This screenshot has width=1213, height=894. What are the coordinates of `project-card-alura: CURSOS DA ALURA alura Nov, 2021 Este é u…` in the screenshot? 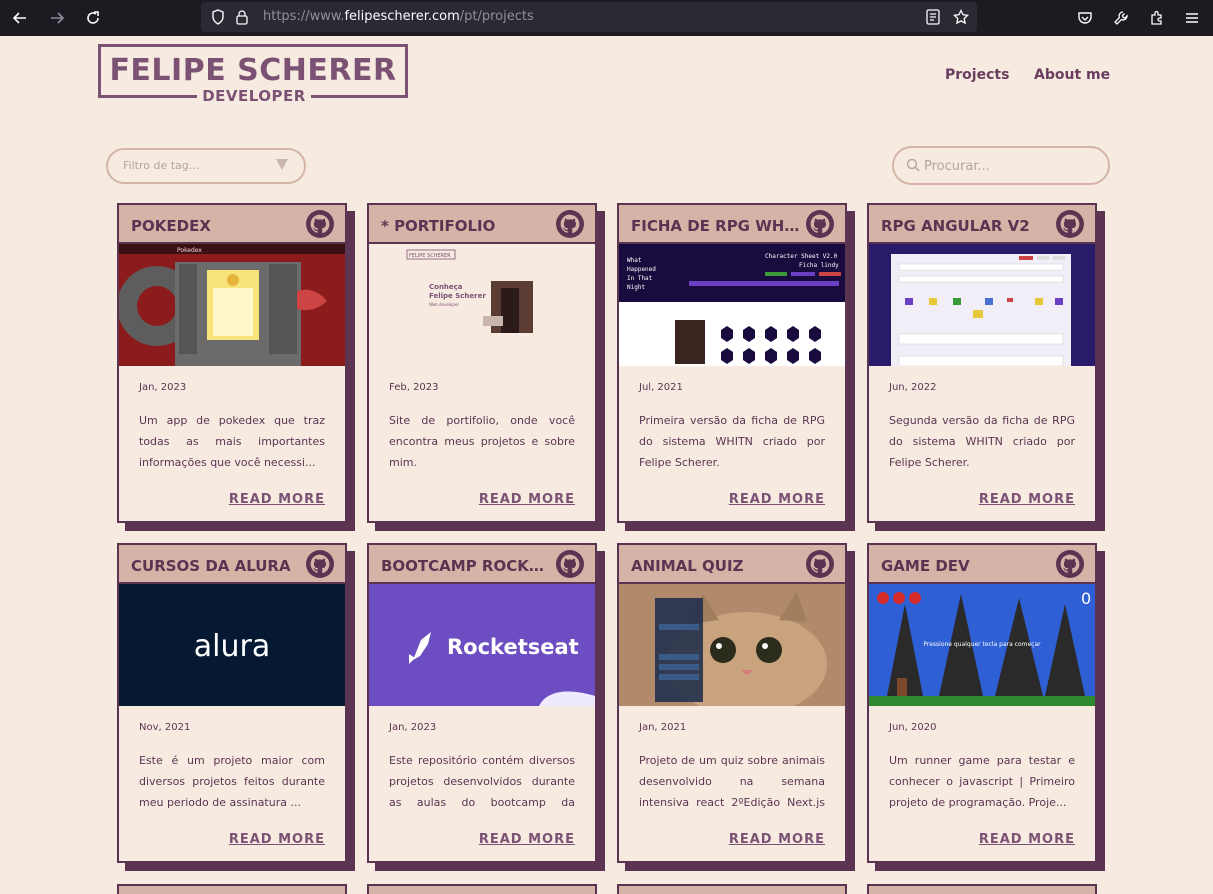 It's located at (236, 707).